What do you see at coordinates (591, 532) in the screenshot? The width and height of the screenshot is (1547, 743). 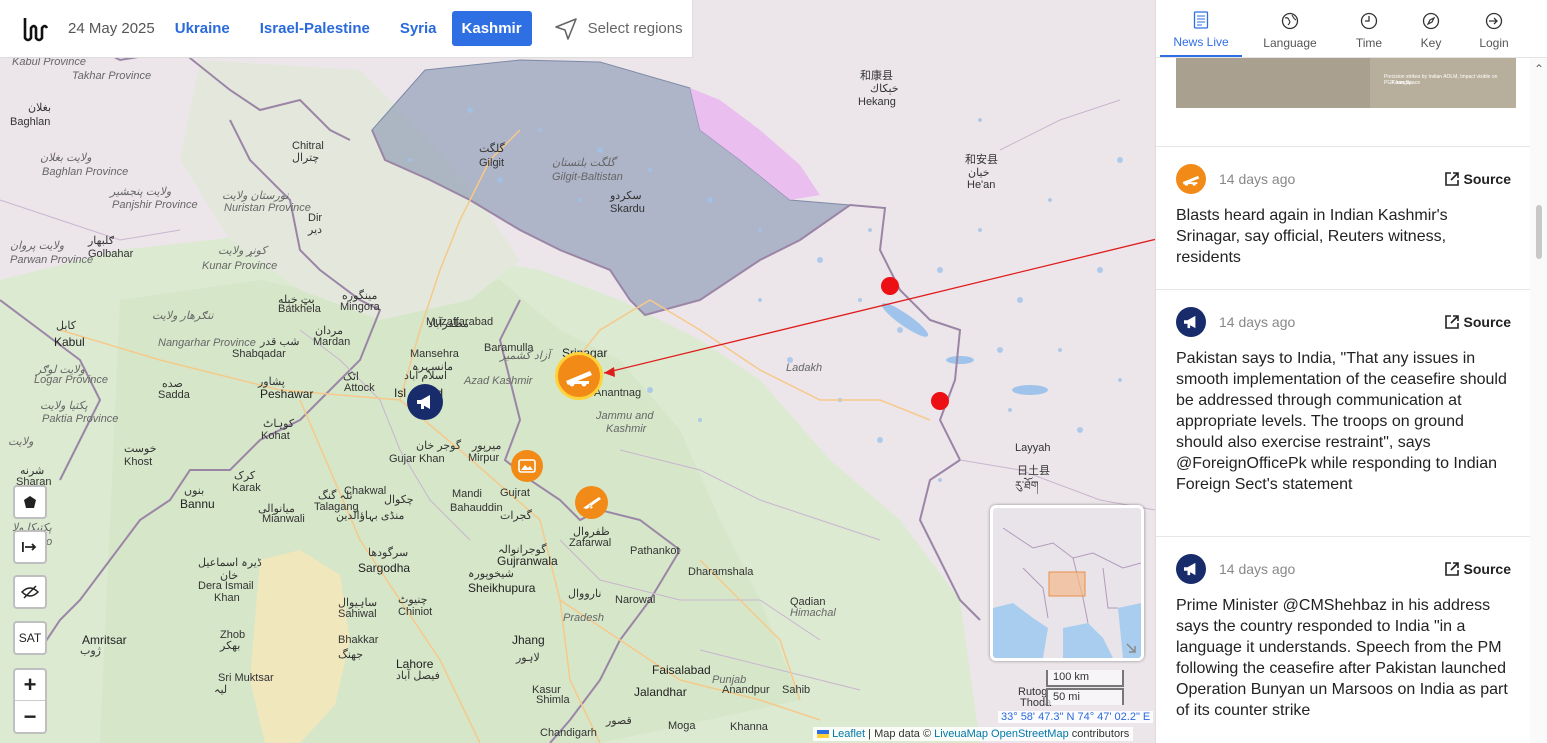 I see `map-label: ظفروال` at bounding box center [591, 532].